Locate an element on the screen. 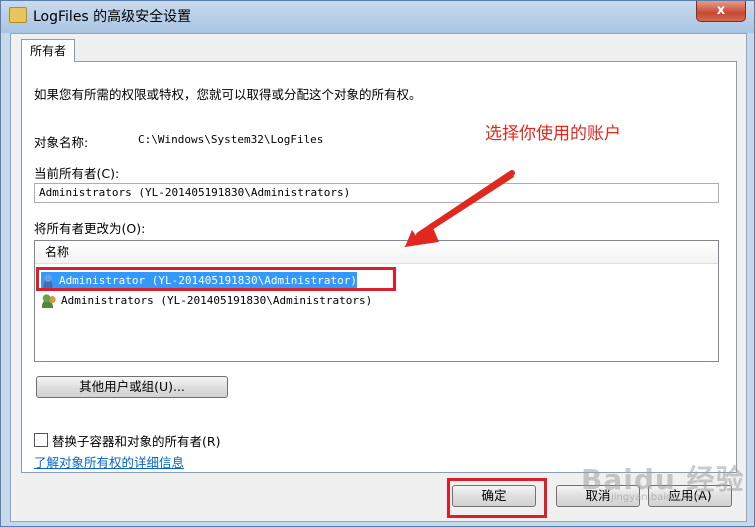  highlight-selected-account is located at coordinates (216, 279).